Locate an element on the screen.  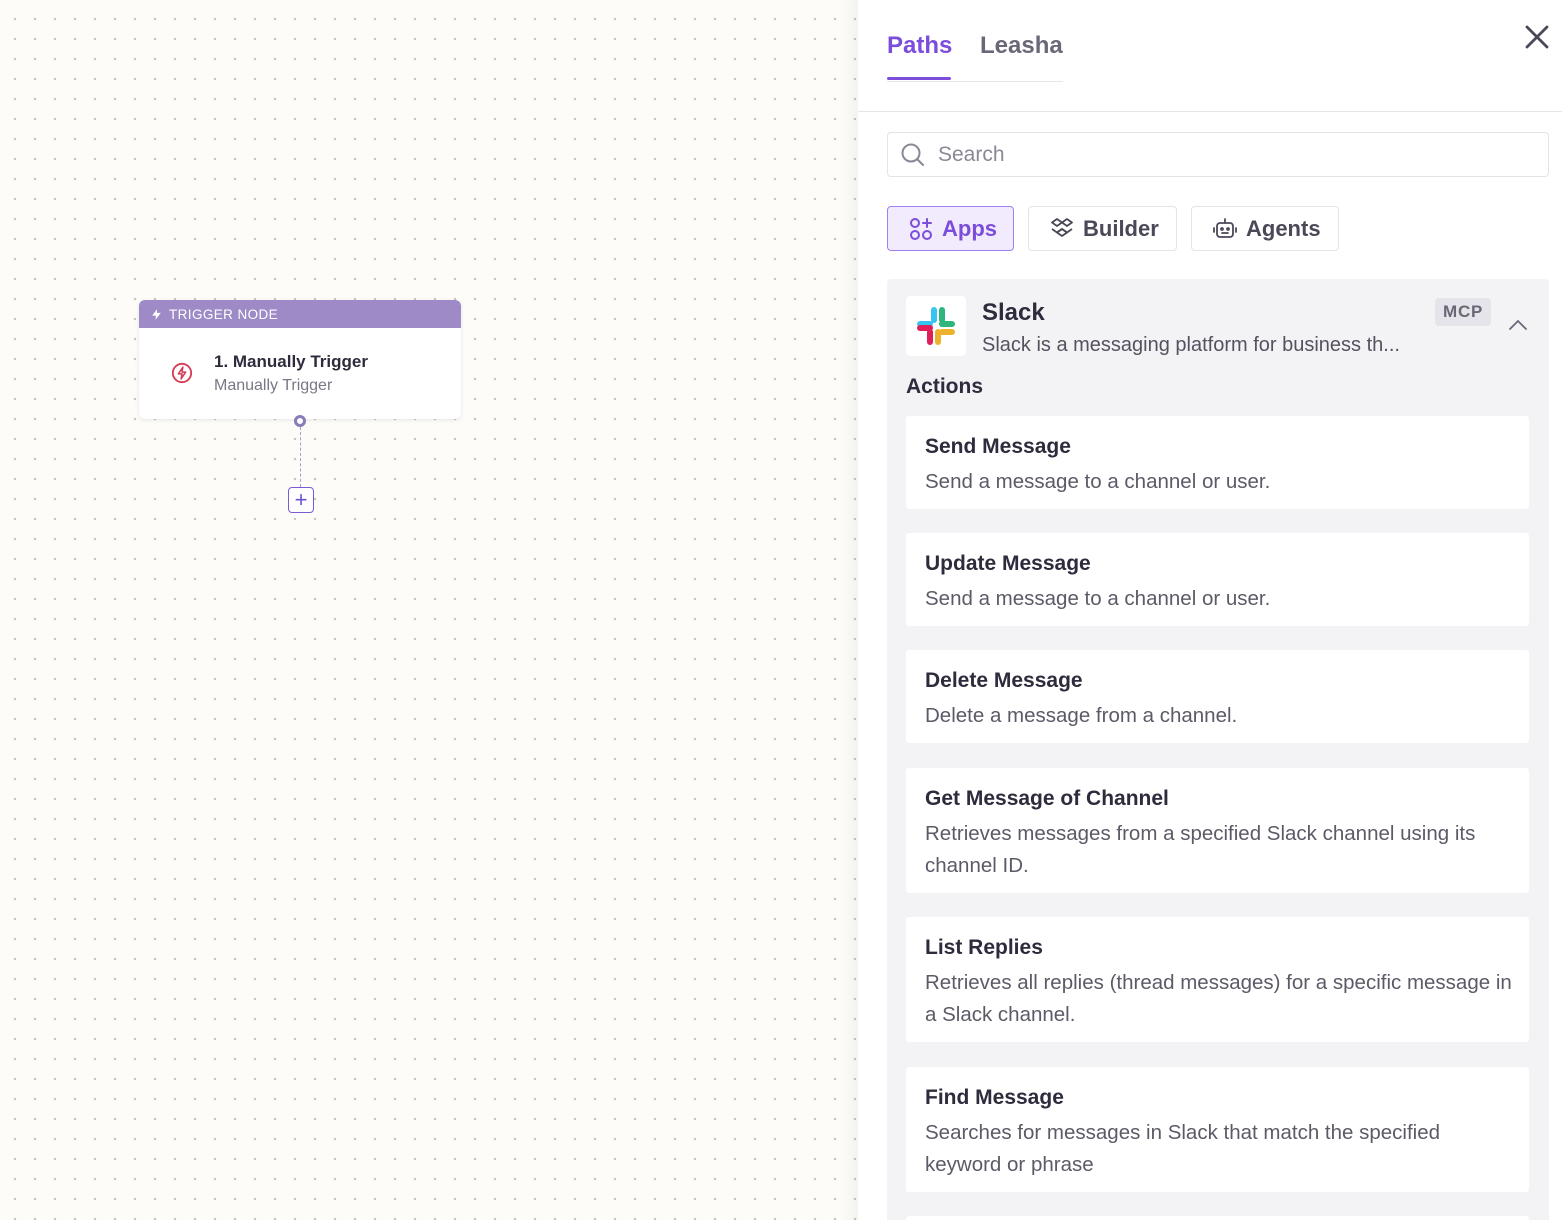
action-title: List Replies is located at coordinates (984, 947).